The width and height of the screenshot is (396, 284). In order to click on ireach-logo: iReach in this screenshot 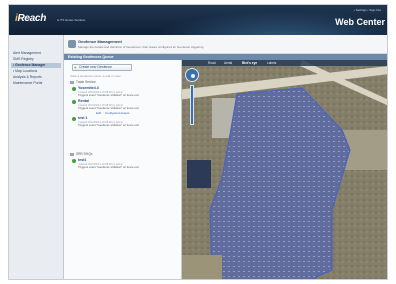, I will do `click(30, 18)`.